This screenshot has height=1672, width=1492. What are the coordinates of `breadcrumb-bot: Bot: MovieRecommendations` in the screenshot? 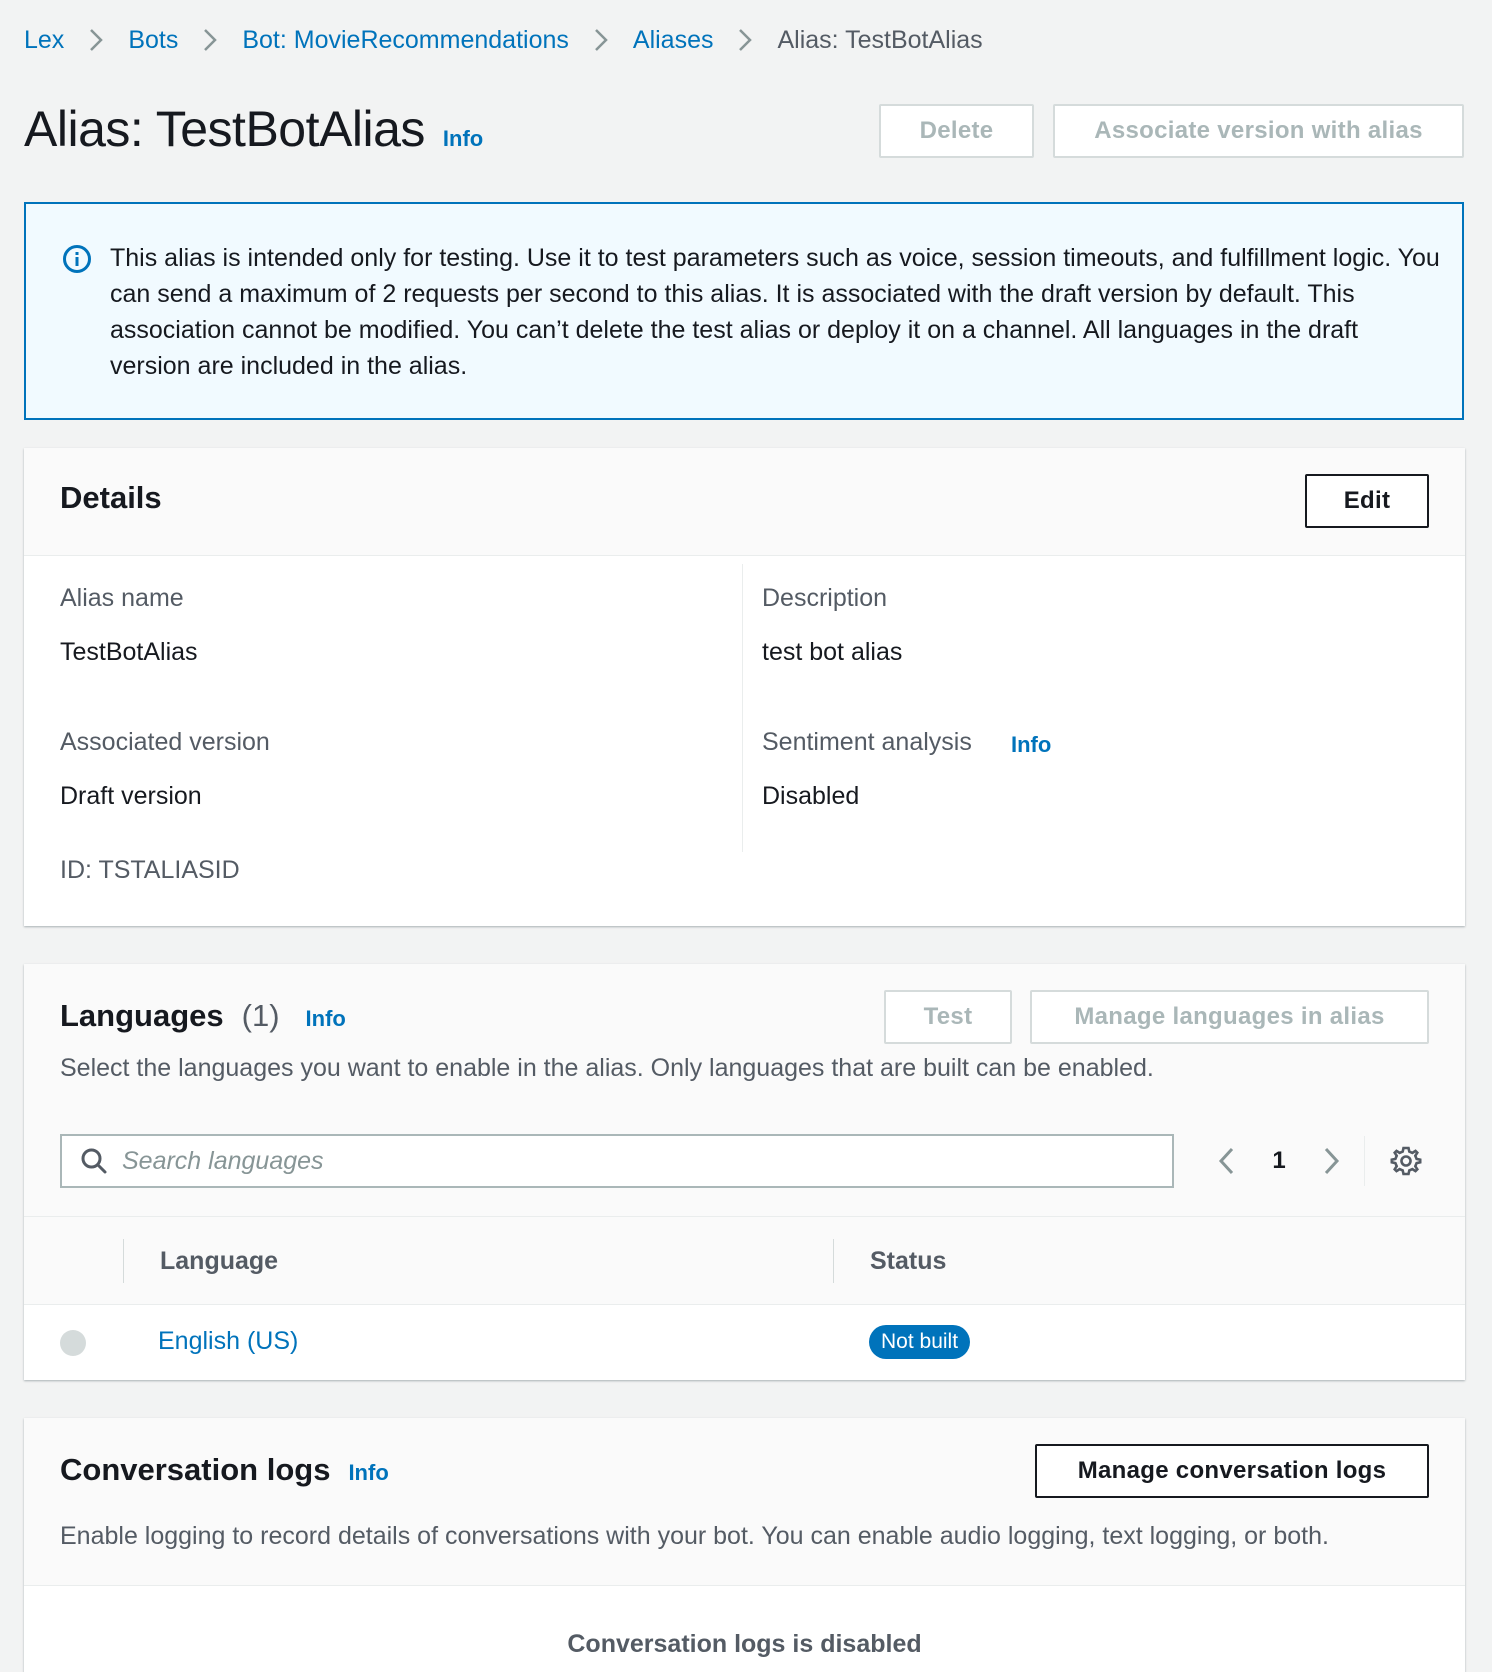 It's located at (405, 40).